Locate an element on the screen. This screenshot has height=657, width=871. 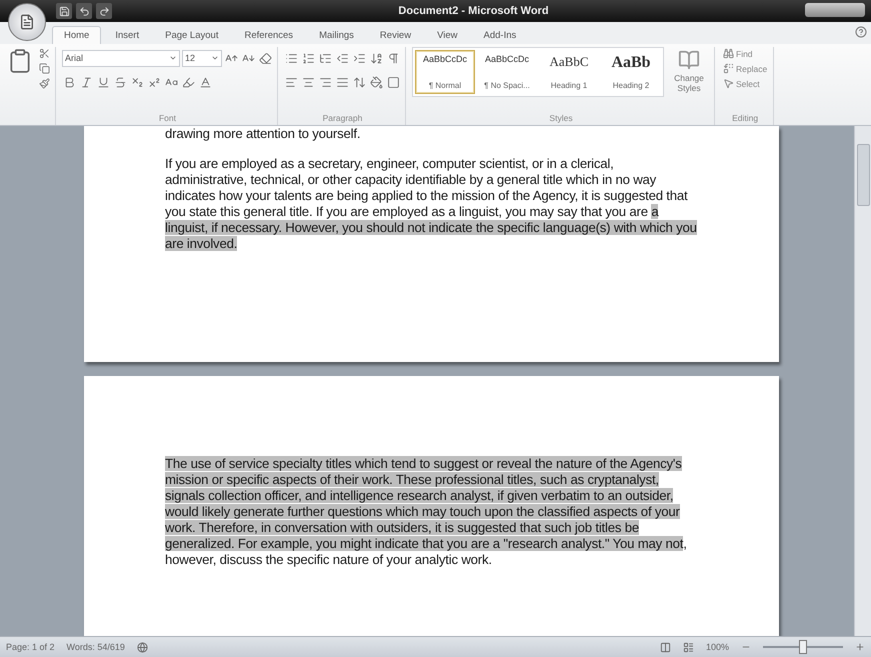
globe-icon is located at coordinates (142, 647).